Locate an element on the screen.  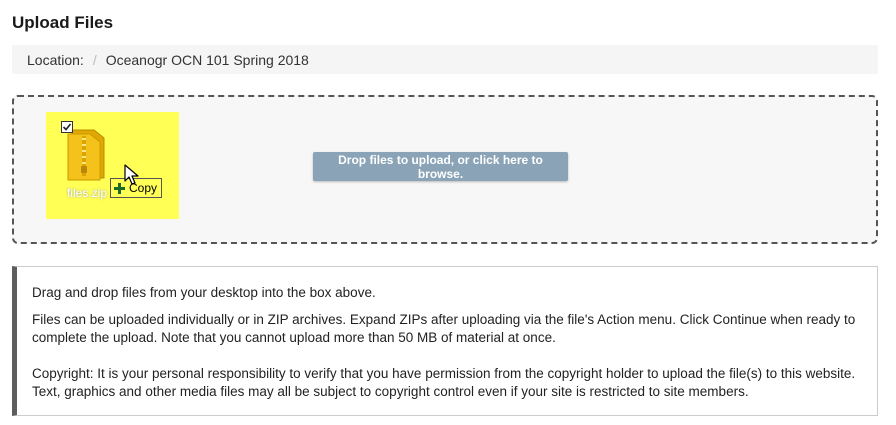
breadcrumb: Location: / Oceanogr OCN 101 Spring 2018 is located at coordinates (445, 59).